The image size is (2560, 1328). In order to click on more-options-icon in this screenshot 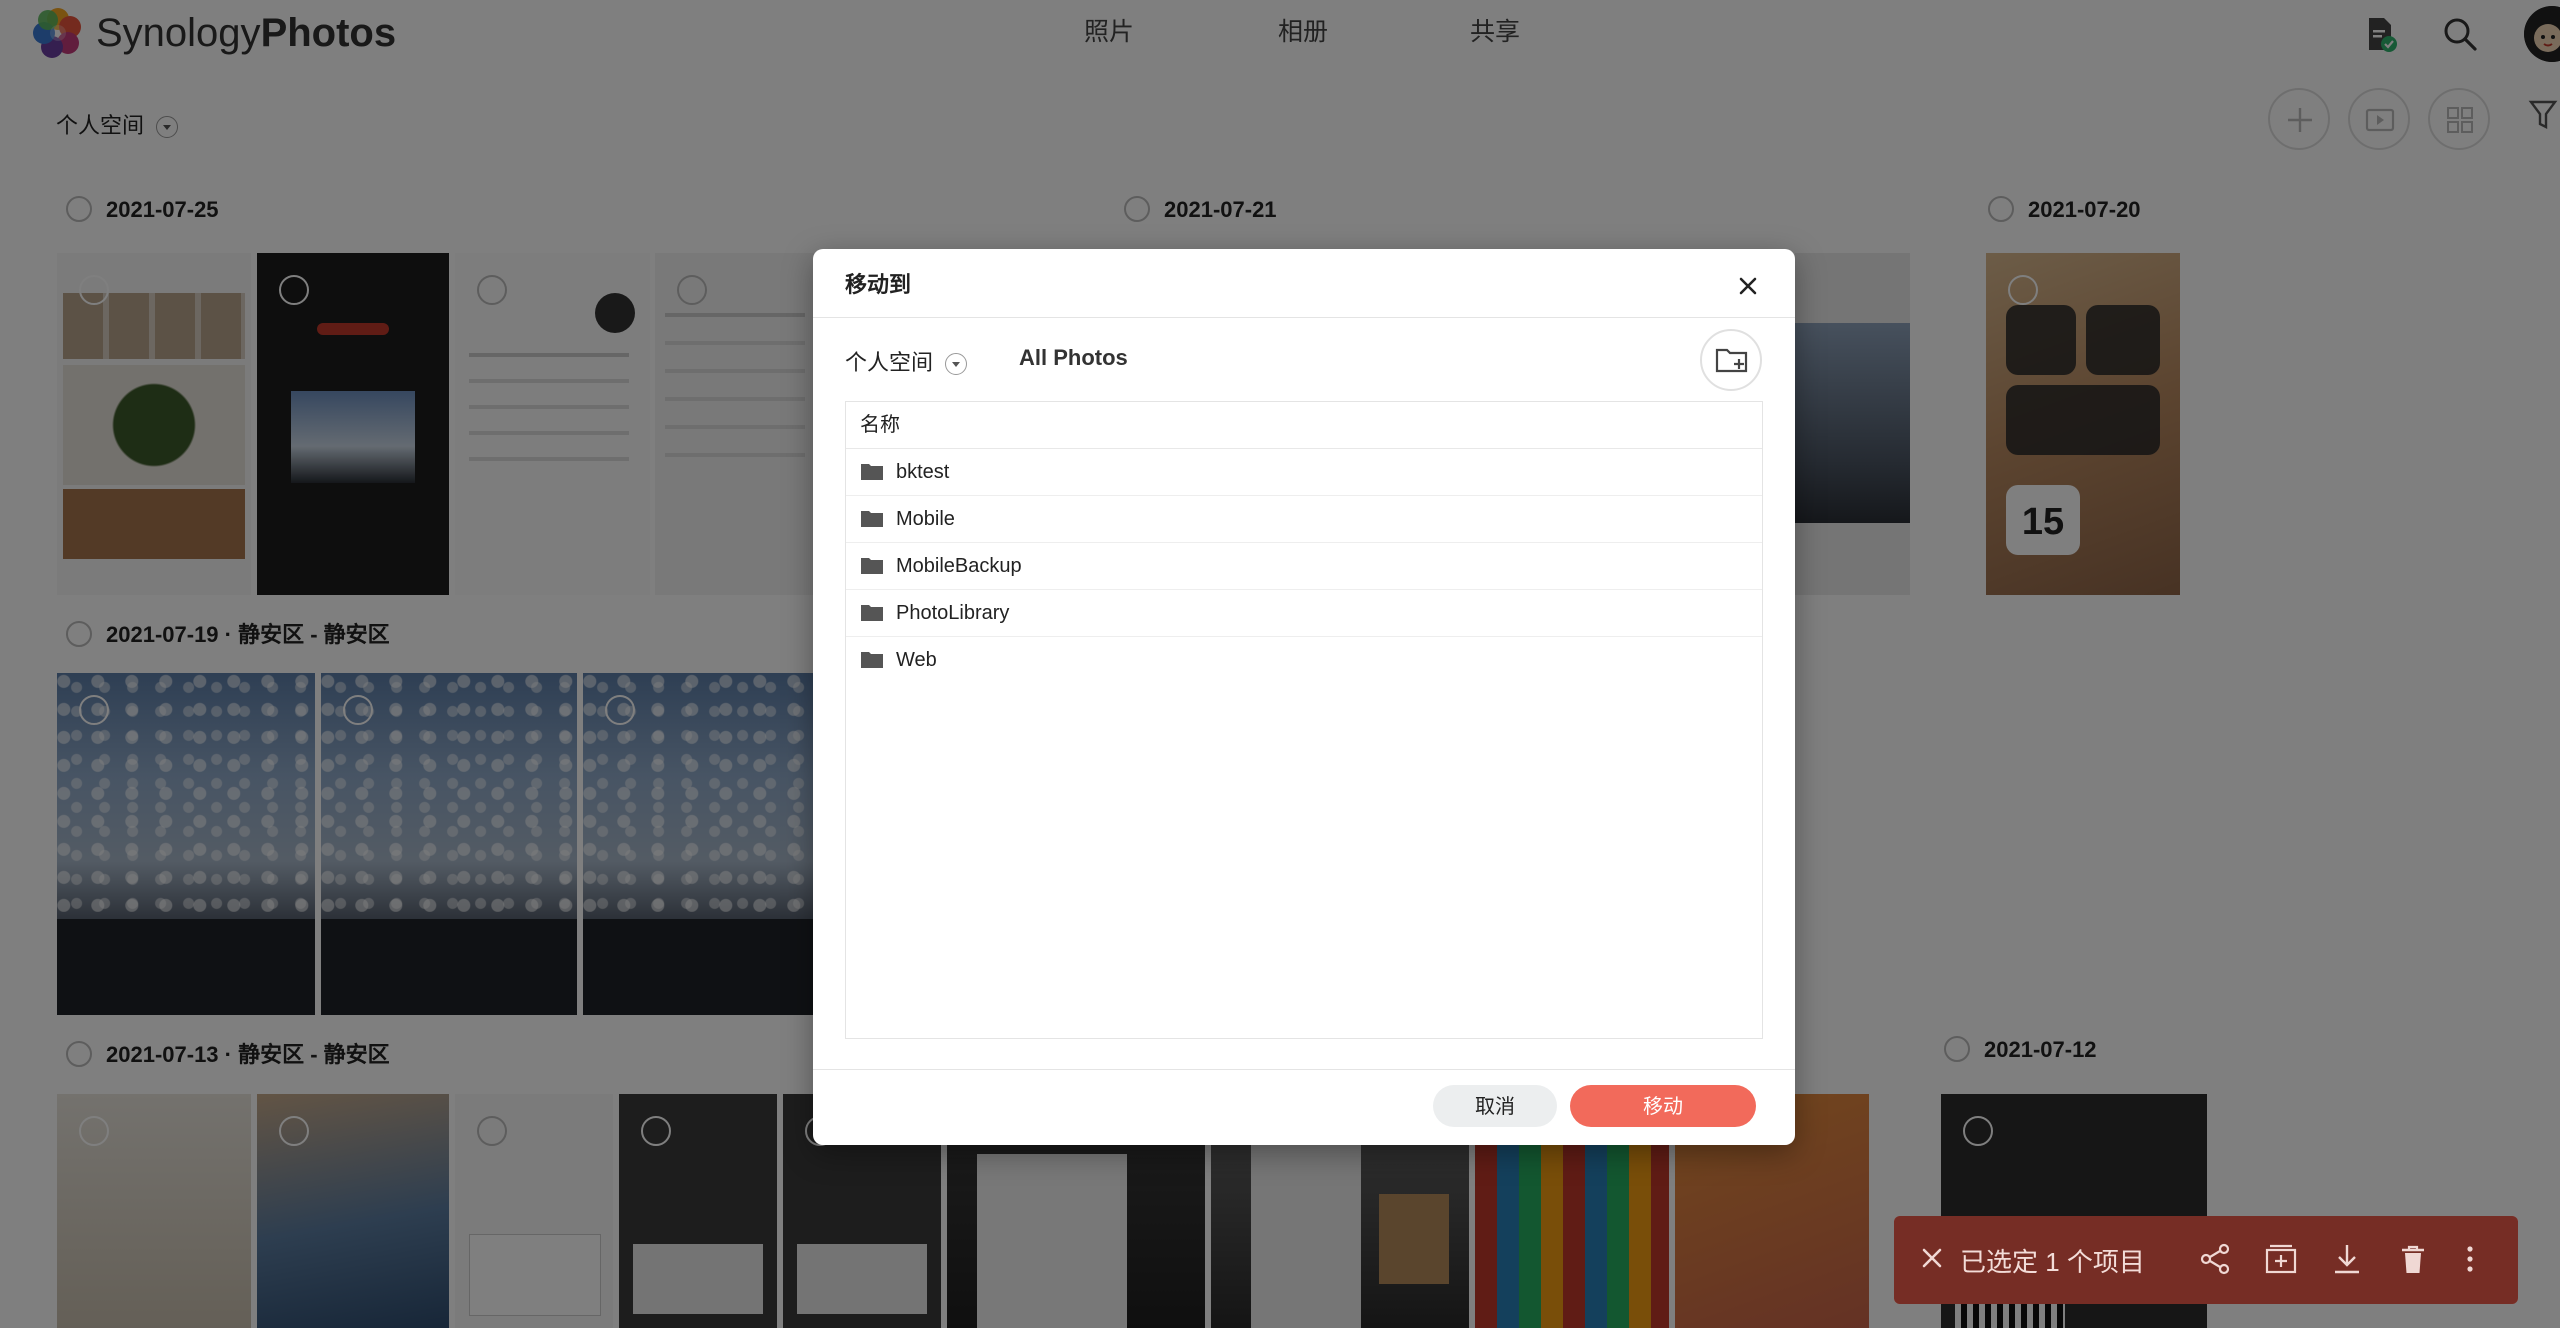, I will do `click(2470, 1259)`.